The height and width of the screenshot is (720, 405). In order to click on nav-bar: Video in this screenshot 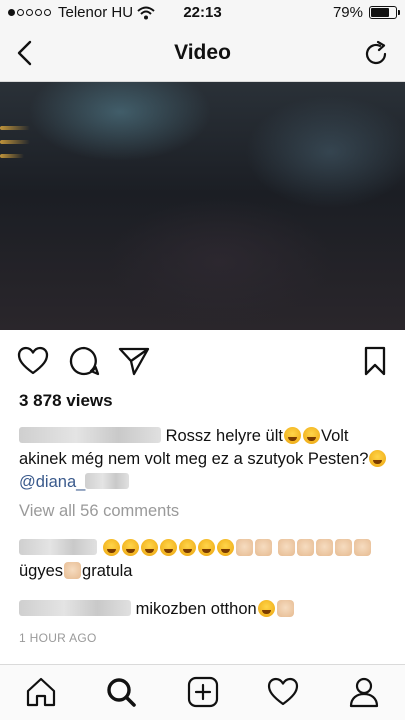, I will do `click(202, 54)`.